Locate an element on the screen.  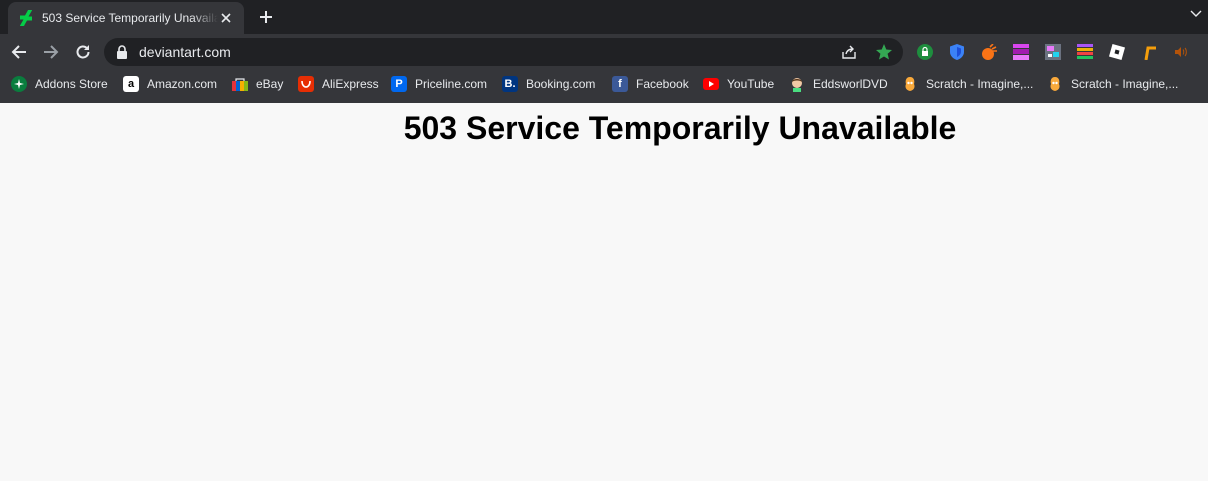
page-title: 503 Service Temporarily Unavailable is located at coordinates (680, 128).